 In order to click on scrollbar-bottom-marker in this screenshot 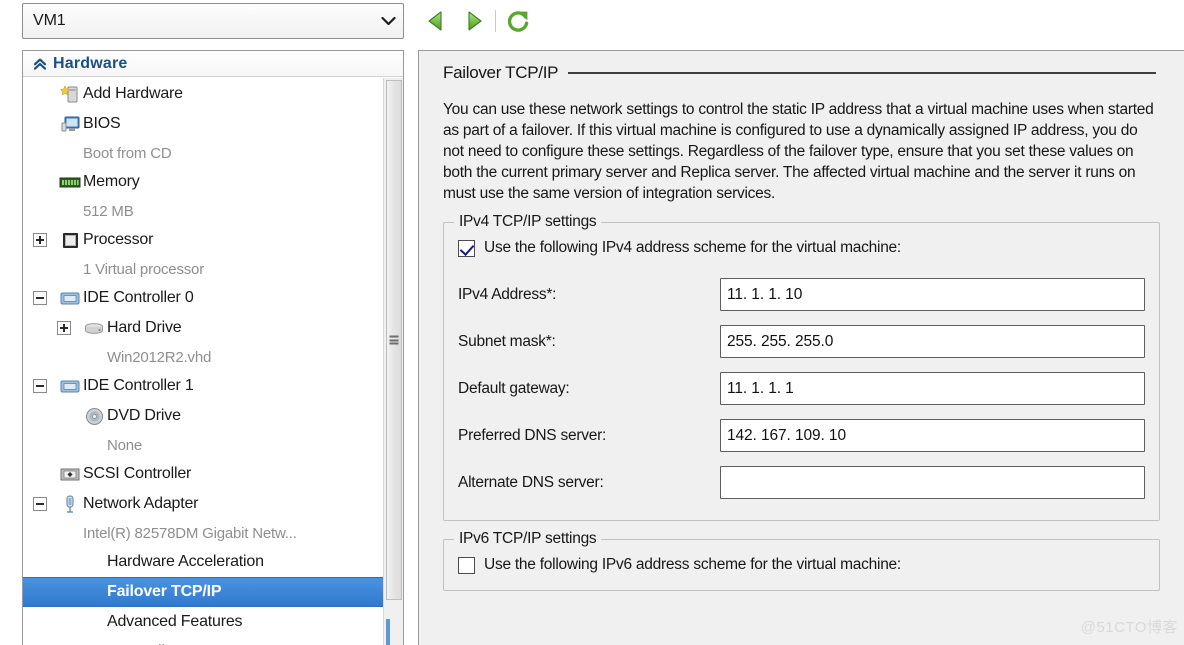, I will do `click(388, 632)`.